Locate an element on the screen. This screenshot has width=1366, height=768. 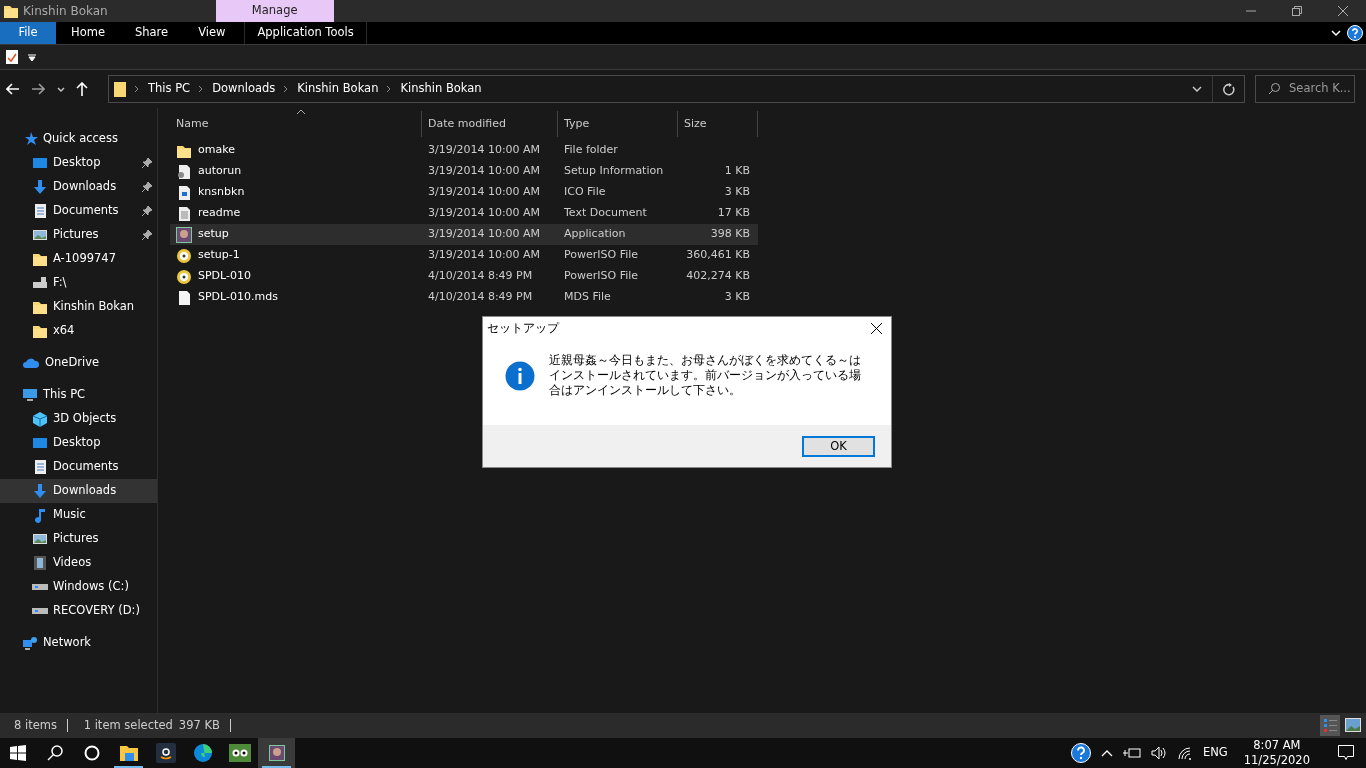
customize-toolbar-icon is located at coordinates (32, 57).